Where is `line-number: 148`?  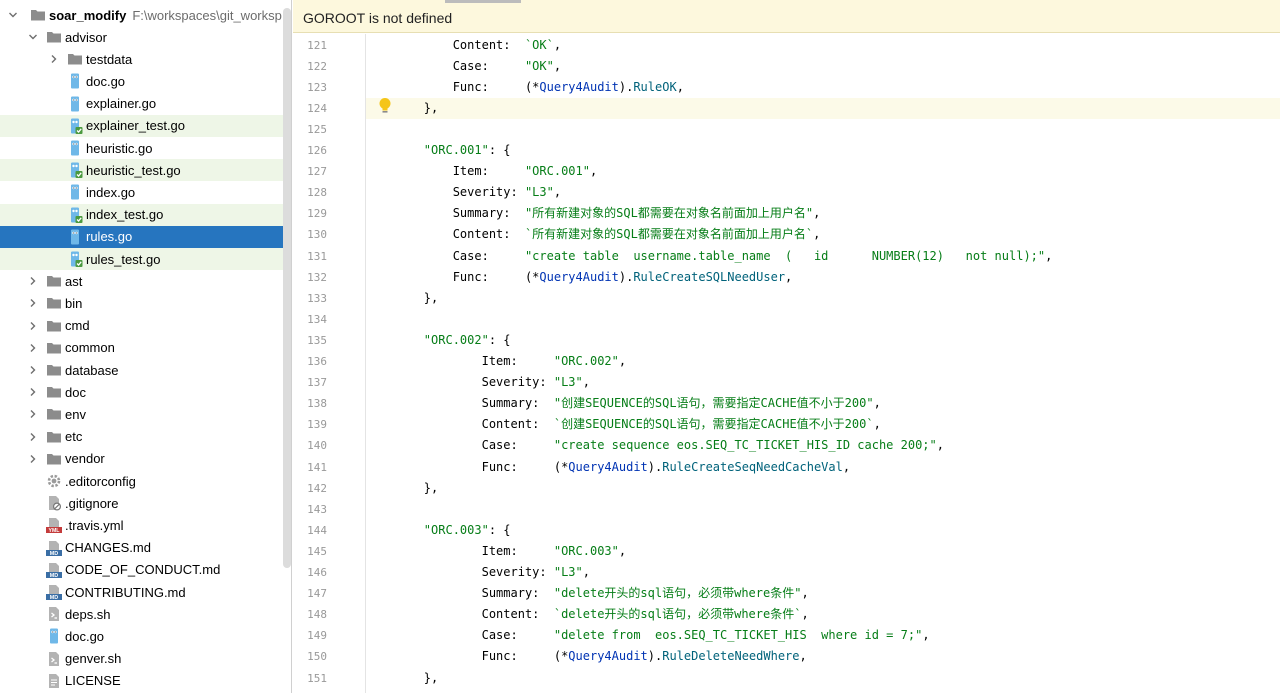 line-number: 148 is located at coordinates (317, 615).